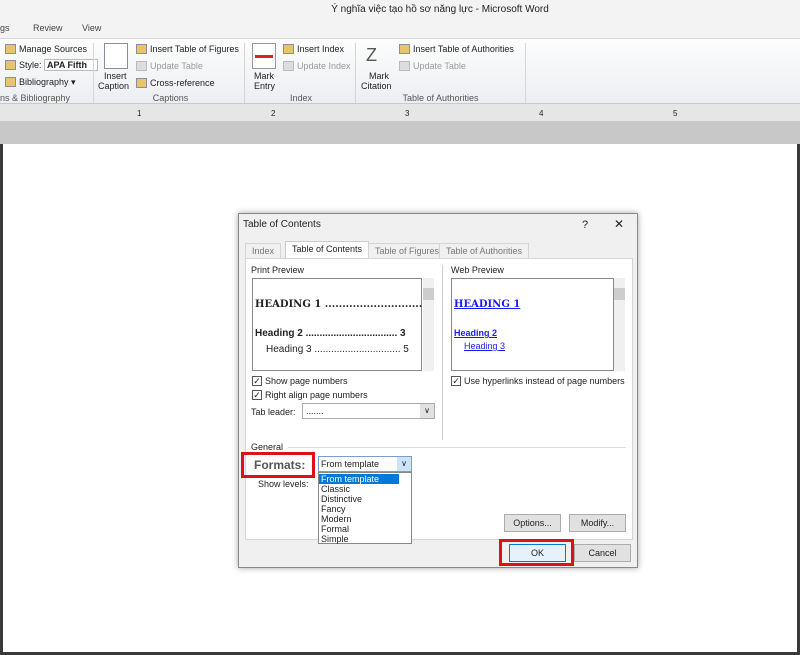 The image size is (800, 655). What do you see at coordinates (317, 66) in the screenshot?
I see `update-index-button: Update Index` at bounding box center [317, 66].